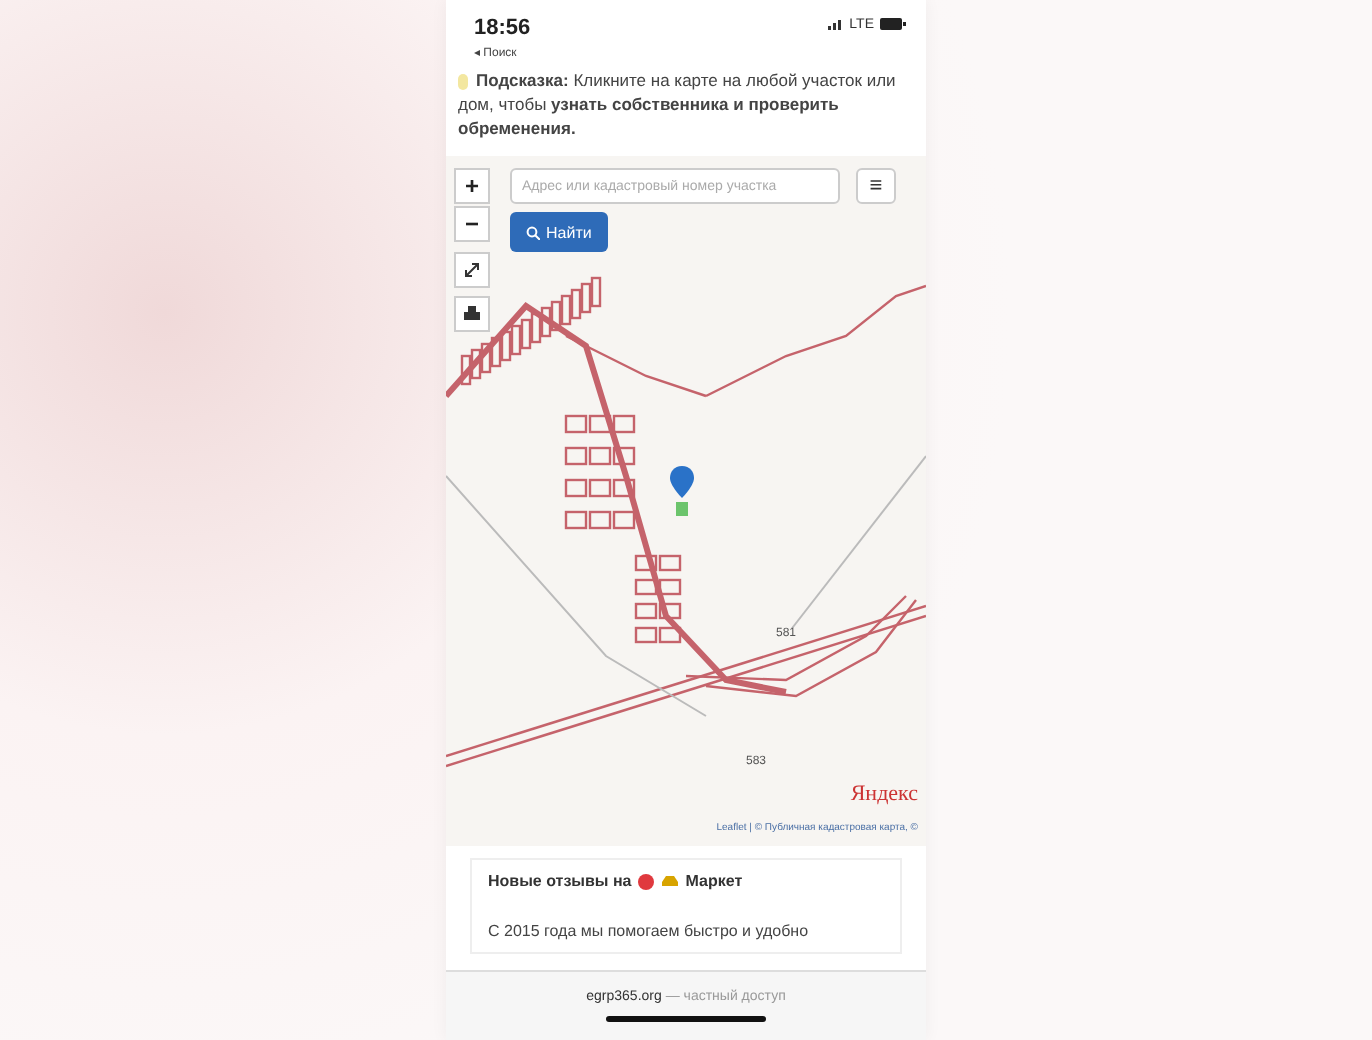 This screenshot has height=1040, width=1372. Describe the element at coordinates (472, 186) in the screenshot. I see `zoom-in-button: +` at that location.